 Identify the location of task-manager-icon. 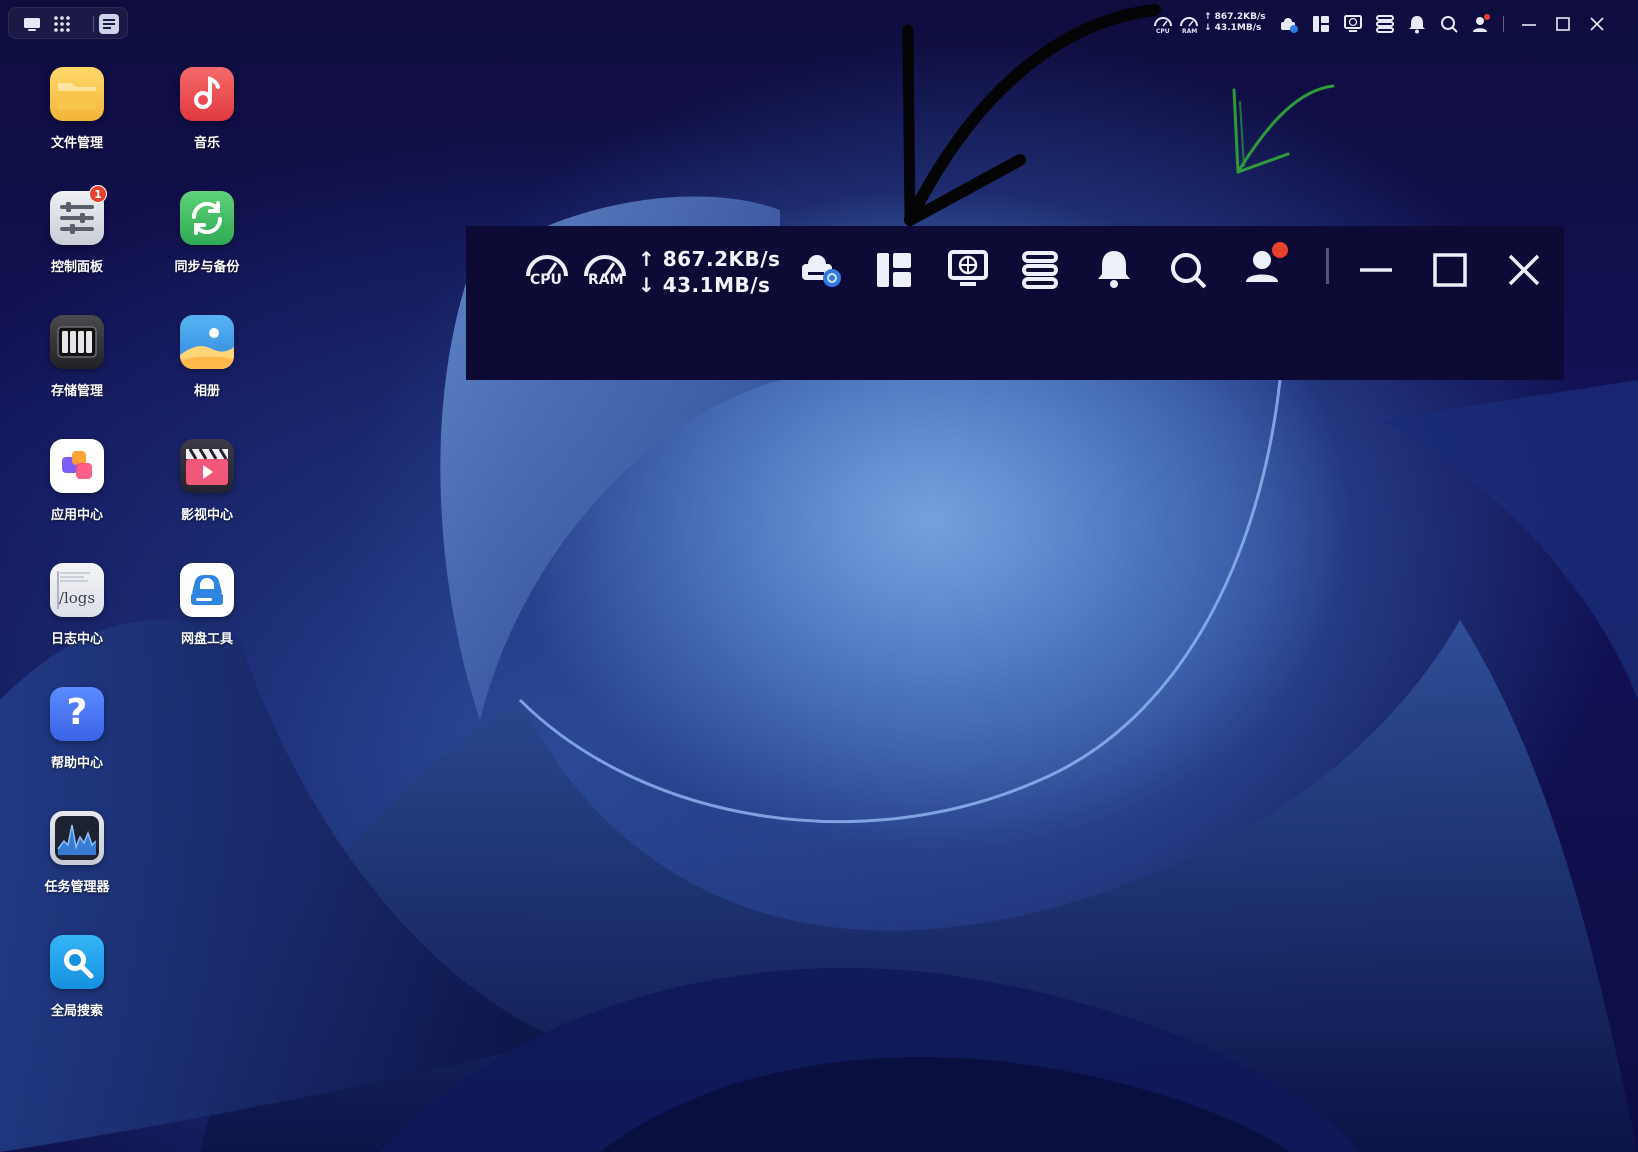
(77, 838).